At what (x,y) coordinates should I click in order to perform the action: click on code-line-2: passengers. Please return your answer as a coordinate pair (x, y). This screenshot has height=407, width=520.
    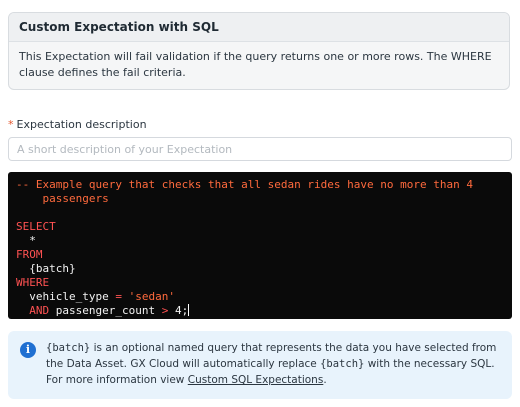
    Looking at the image, I should click on (260, 199).